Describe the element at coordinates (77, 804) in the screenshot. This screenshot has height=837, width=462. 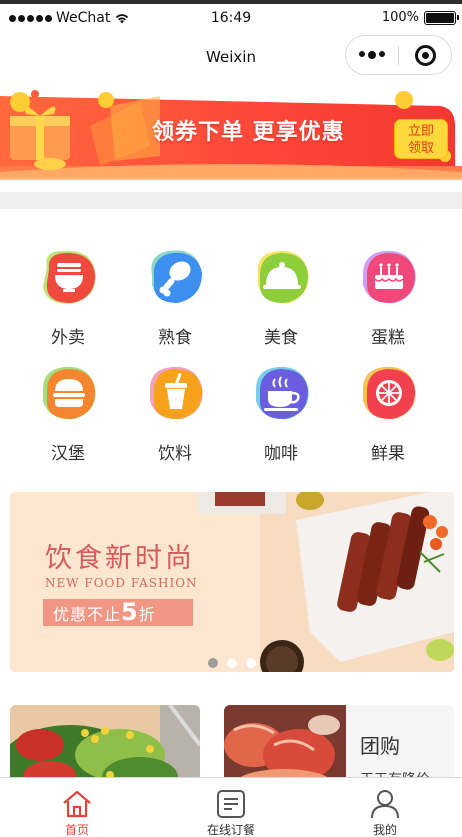
I see `home-icon` at that location.